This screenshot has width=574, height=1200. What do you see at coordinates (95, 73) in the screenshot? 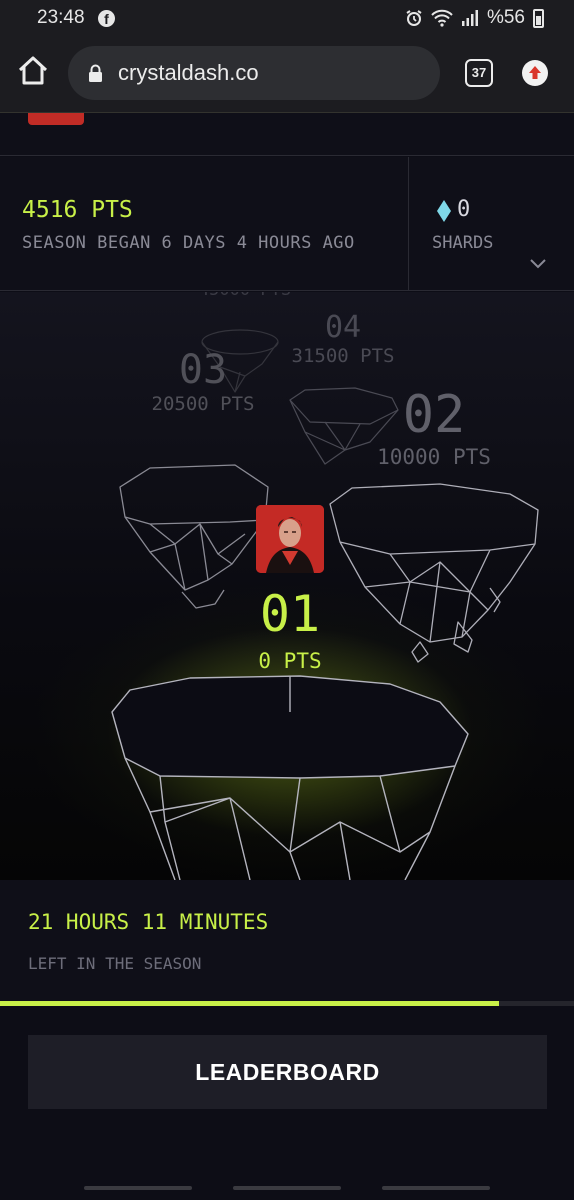
I see `lock-icon` at bounding box center [95, 73].